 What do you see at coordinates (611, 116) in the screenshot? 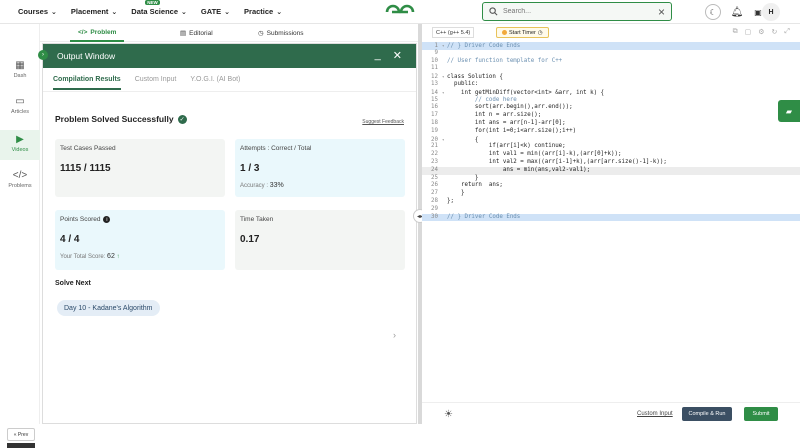
I see `code-line: 17 int n = arr.size();` at bounding box center [611, 116].